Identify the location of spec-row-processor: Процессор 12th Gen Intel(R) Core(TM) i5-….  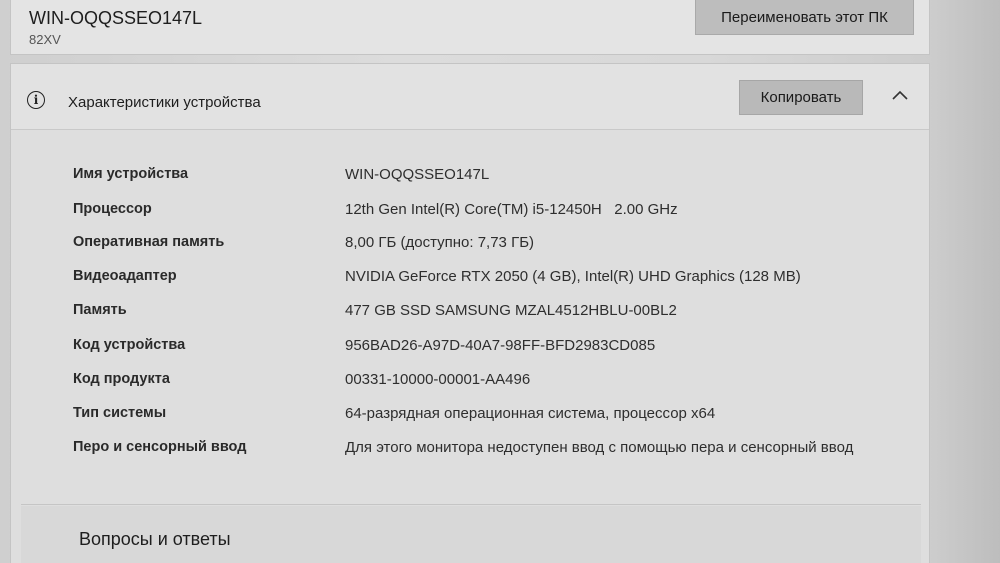
(461, 216).